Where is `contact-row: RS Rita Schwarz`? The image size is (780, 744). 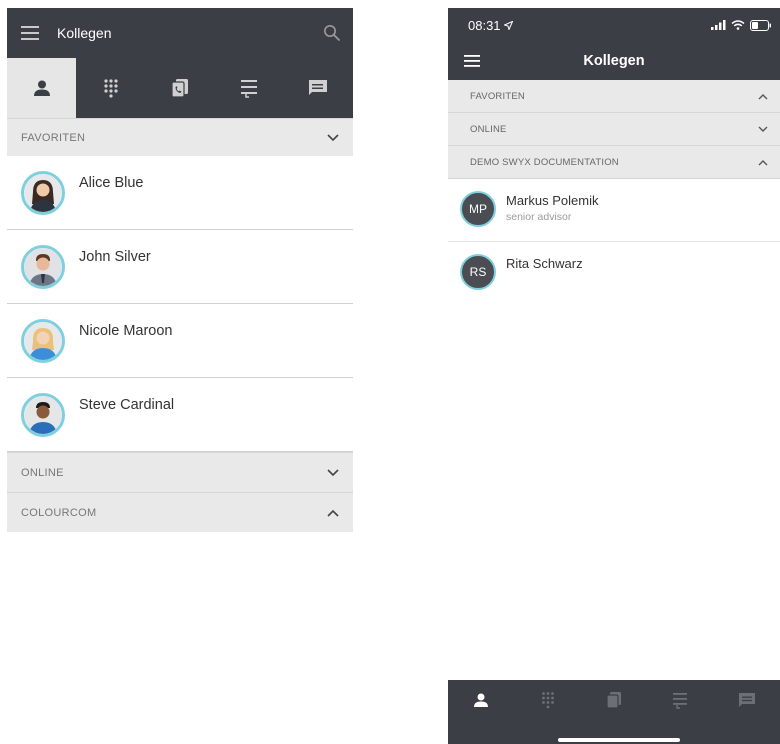 contact-row: RS Rita Schwarz is located at coordinates (614, 273).